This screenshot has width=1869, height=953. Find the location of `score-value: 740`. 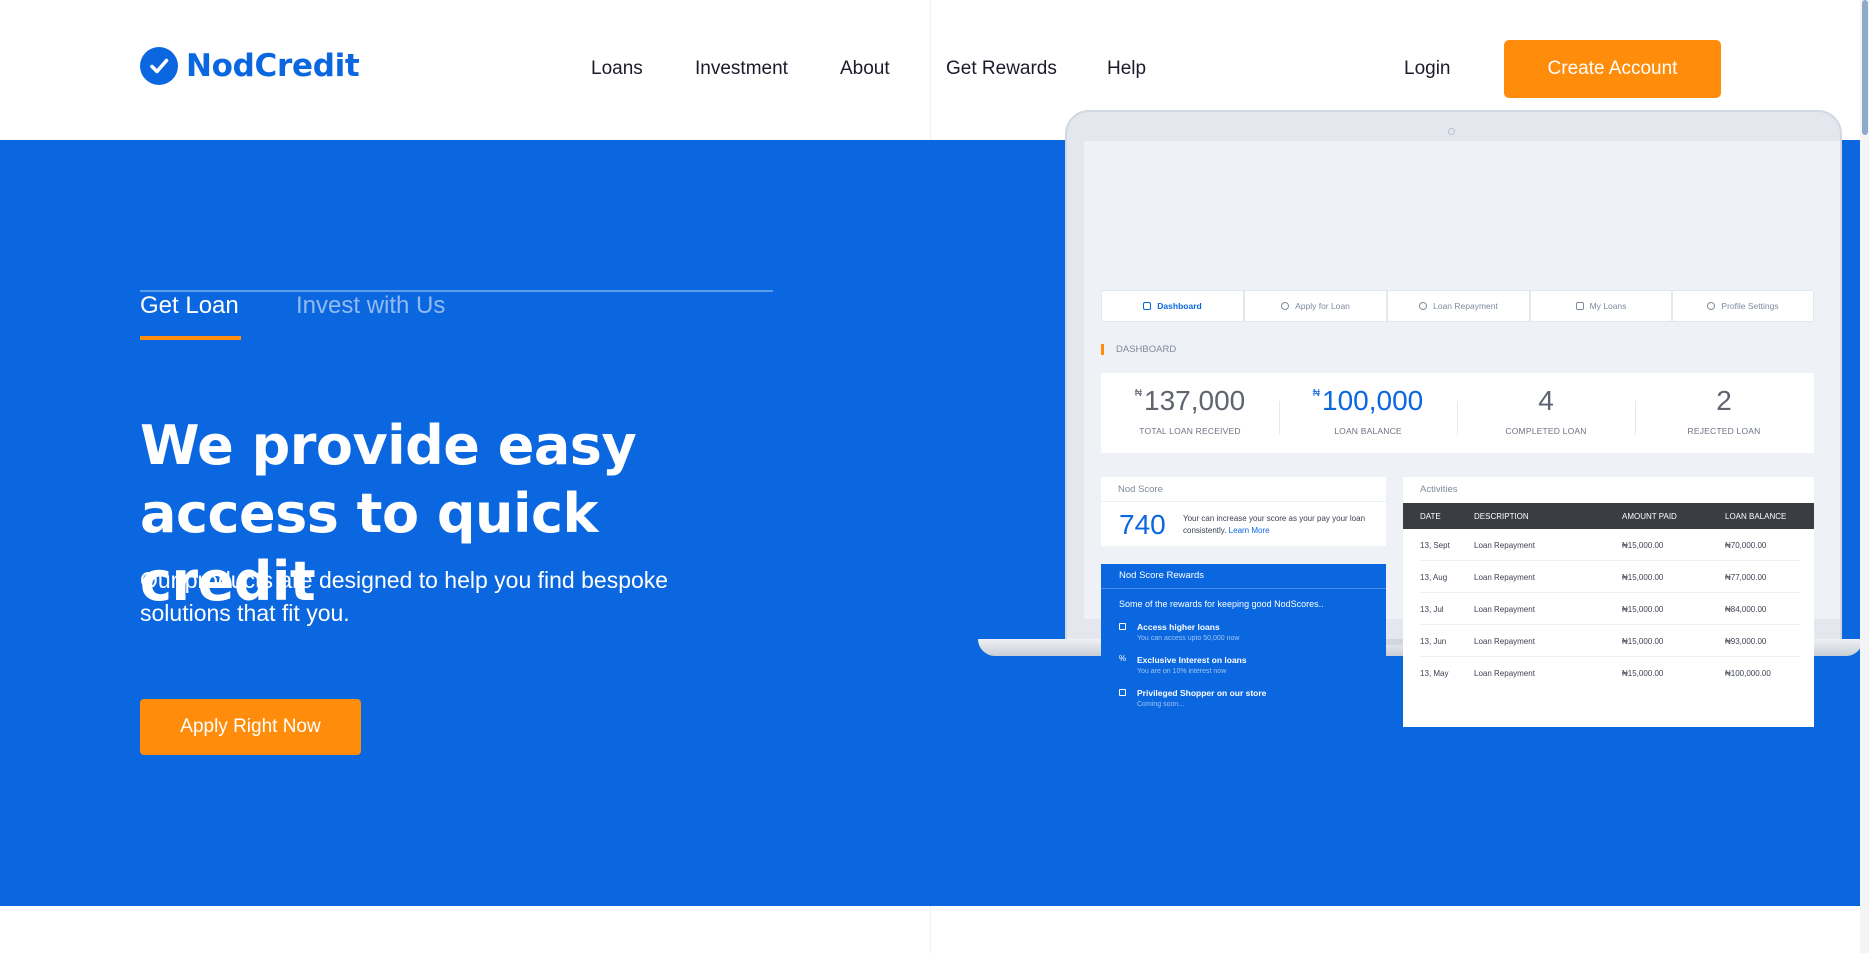

score-value: 740 is located at coordinates (1142, 524).